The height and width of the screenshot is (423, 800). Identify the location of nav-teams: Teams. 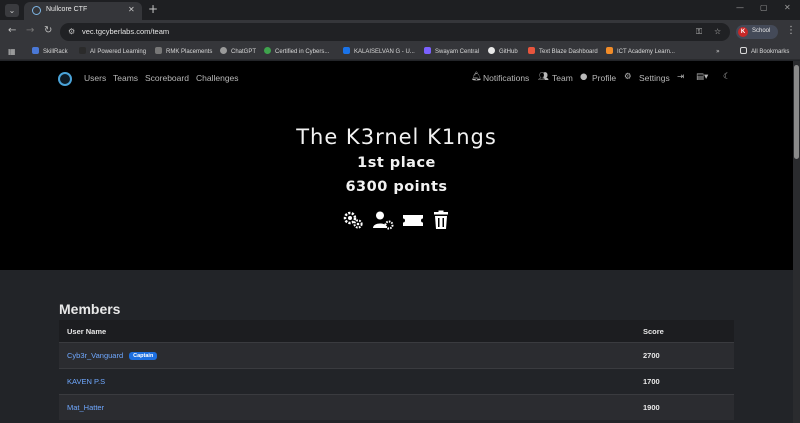
(125, 78).